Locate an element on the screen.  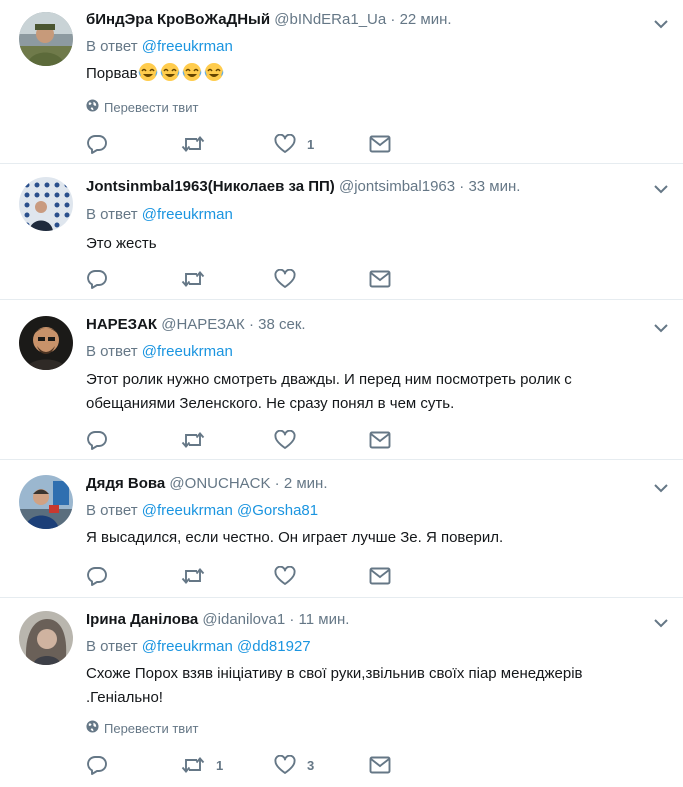
tweet-time: 38 сек. is located at coordinates (281, 324).